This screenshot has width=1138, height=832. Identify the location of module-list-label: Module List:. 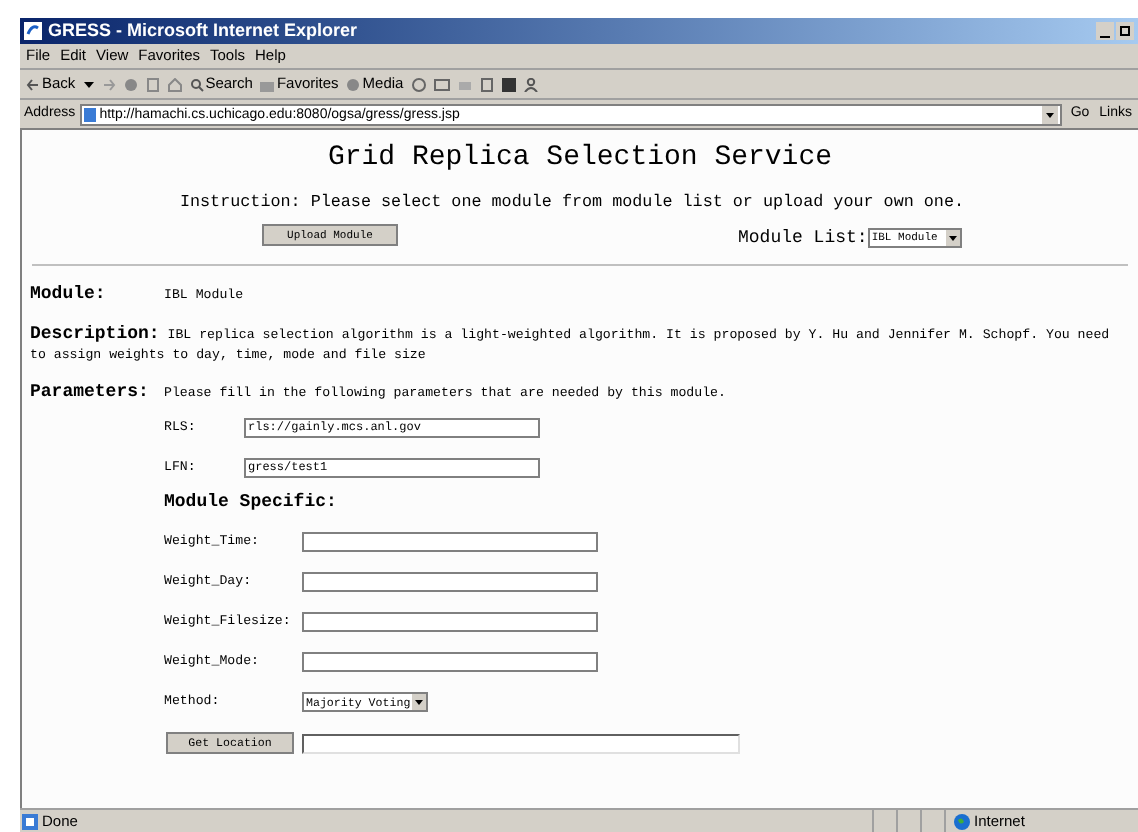
(803, 239).